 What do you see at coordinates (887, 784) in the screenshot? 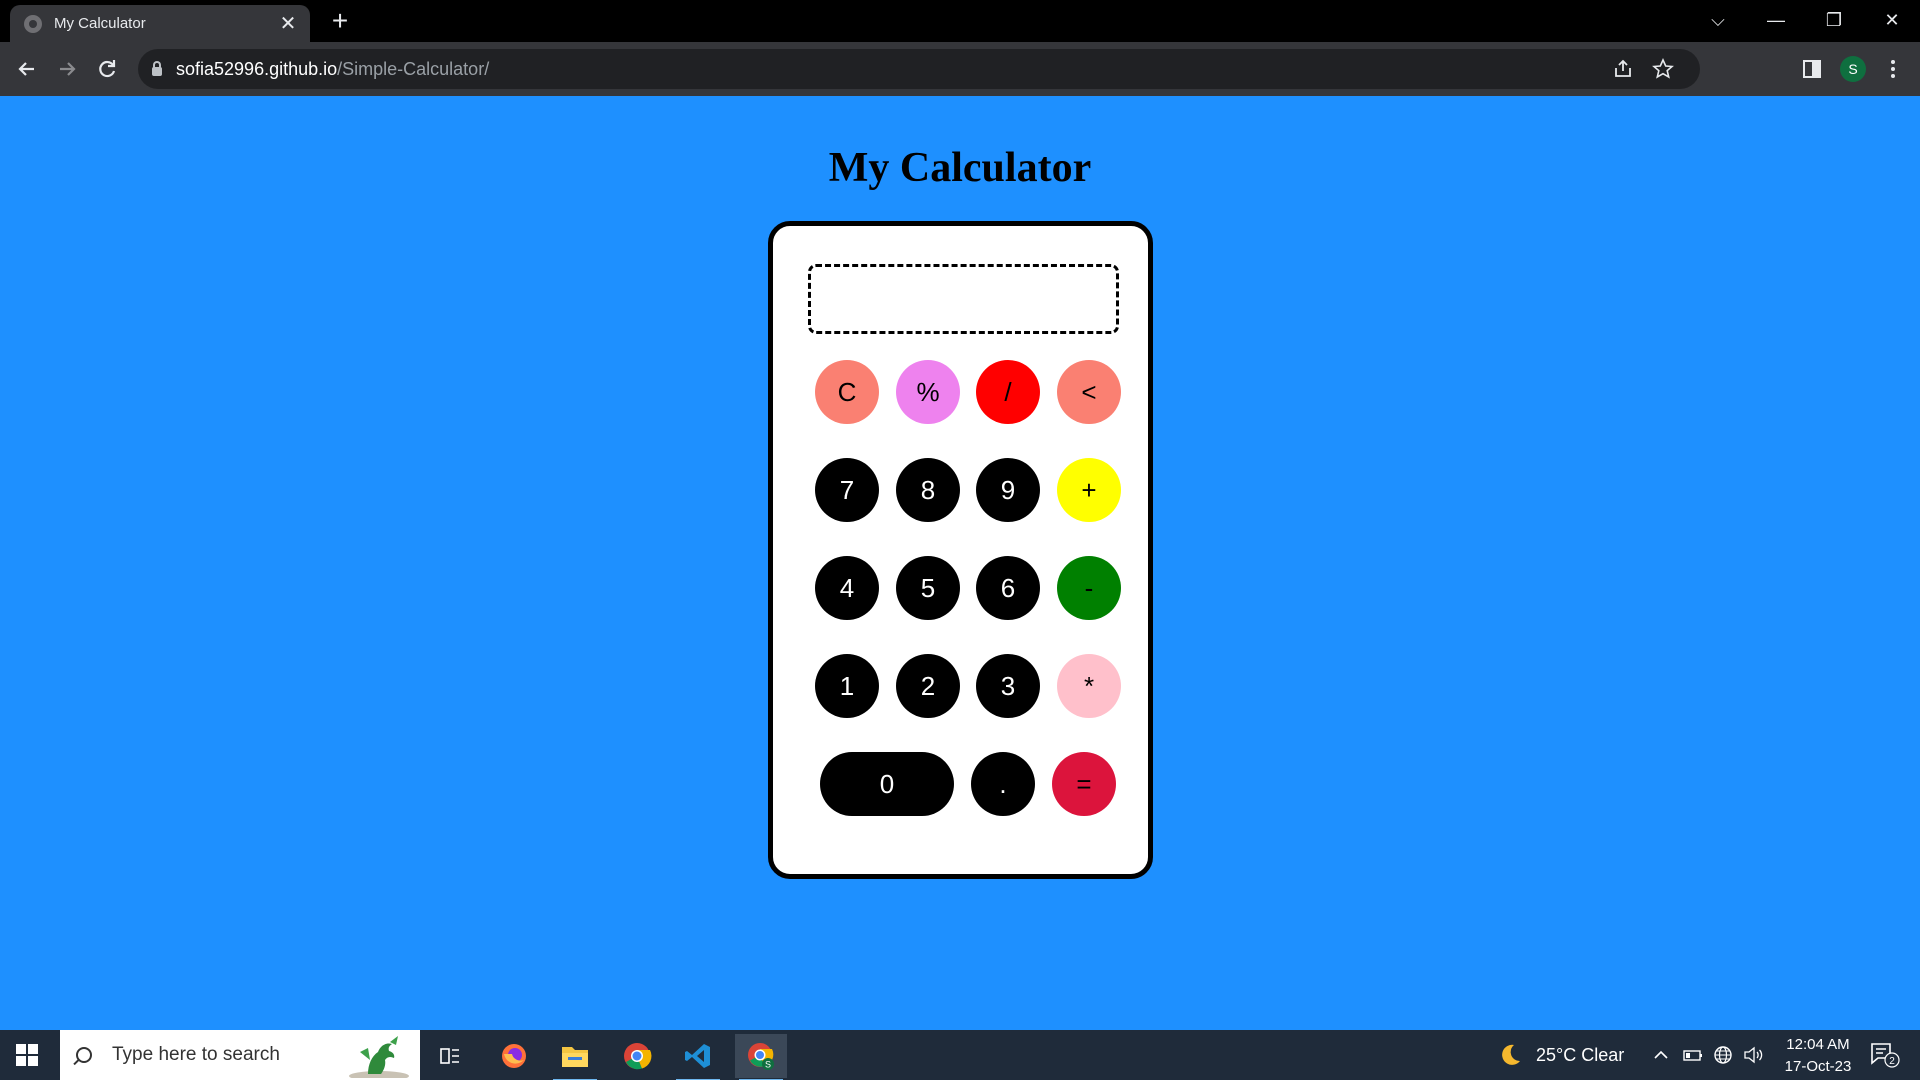
I see `digit-0-button: 0` at bounding box center [887, 784].